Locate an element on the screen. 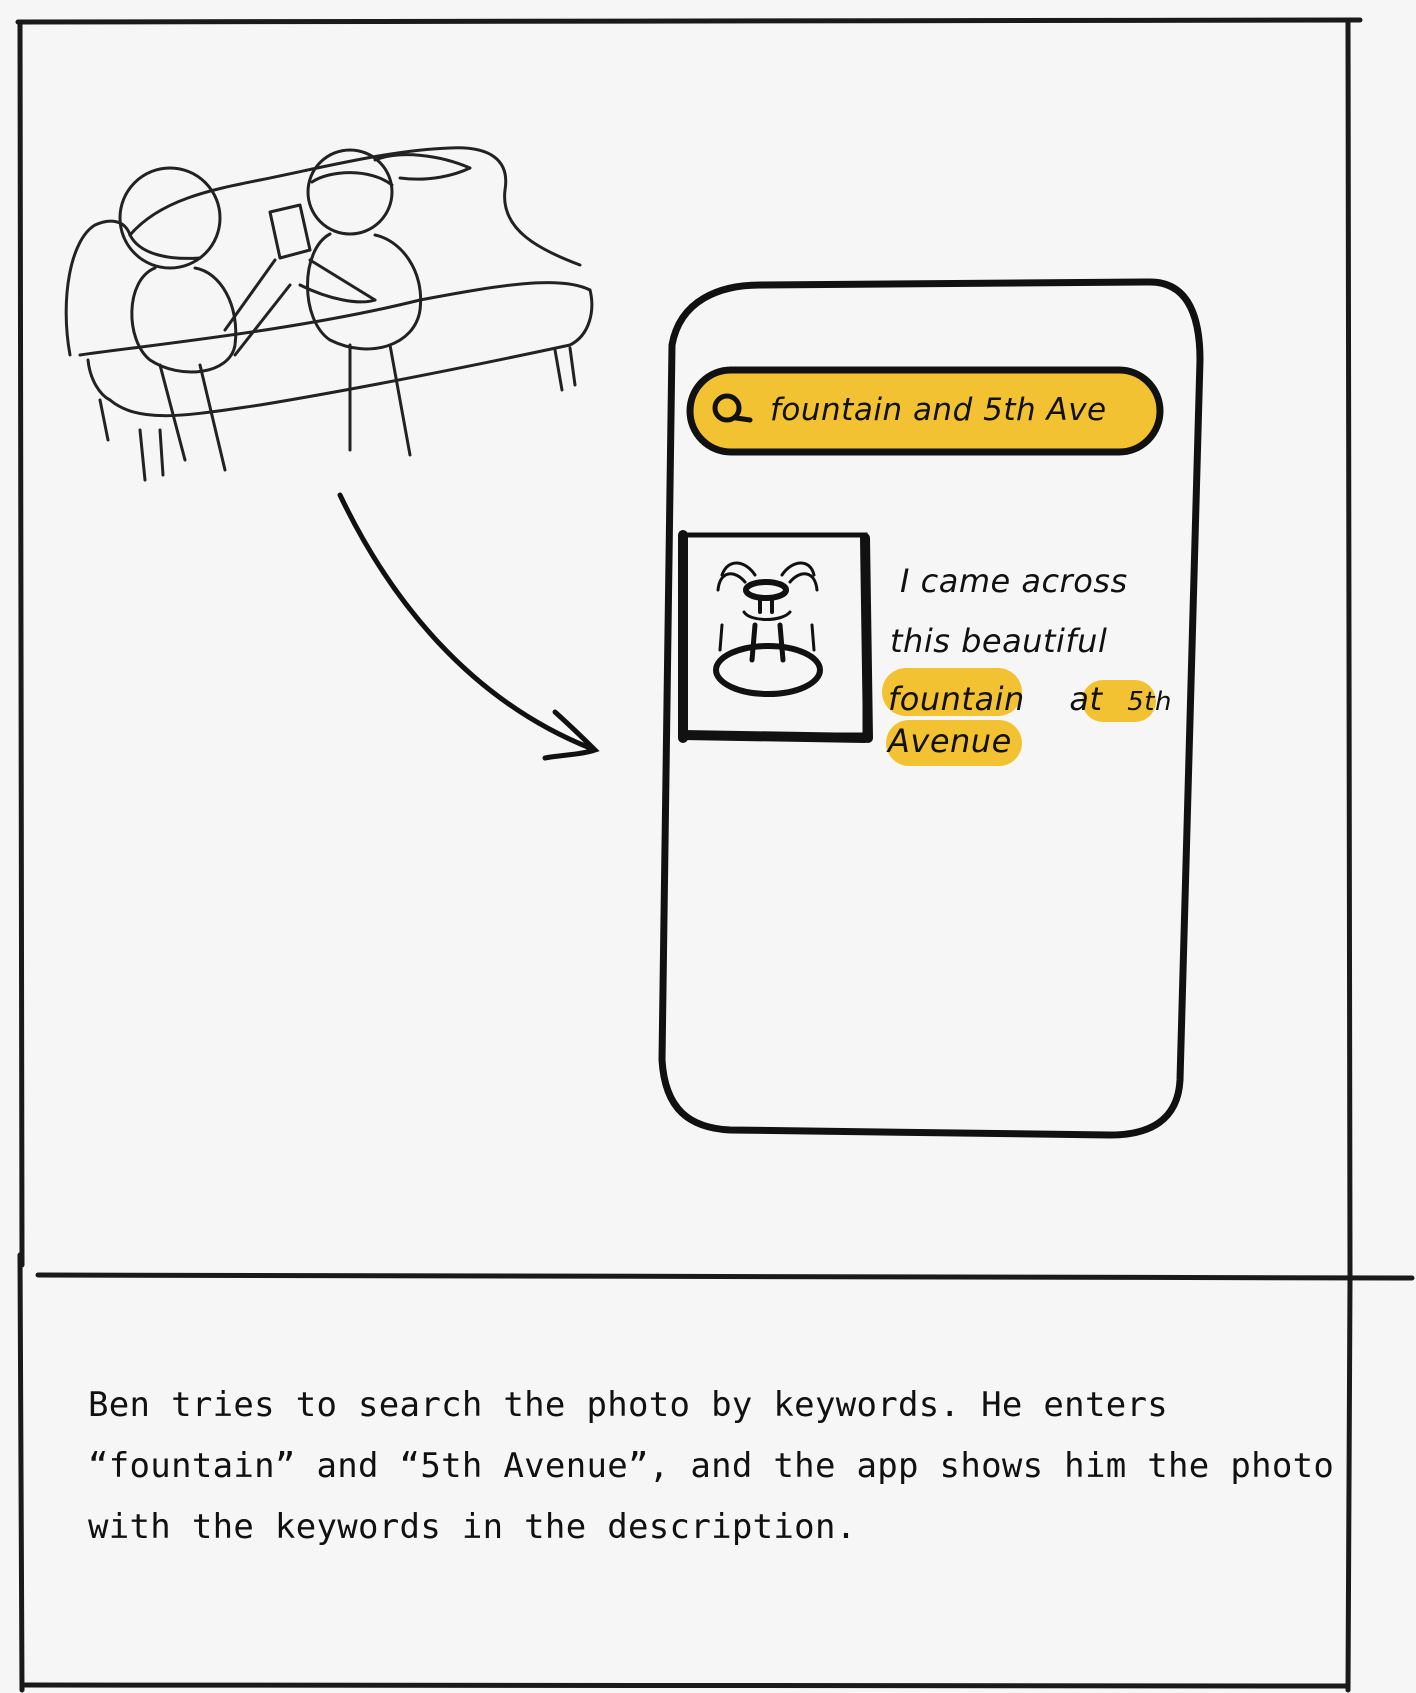 The height and width of the screenshot is (1693, 1416). keyword-avenue: Avenue is located at coordinates (950, 741).